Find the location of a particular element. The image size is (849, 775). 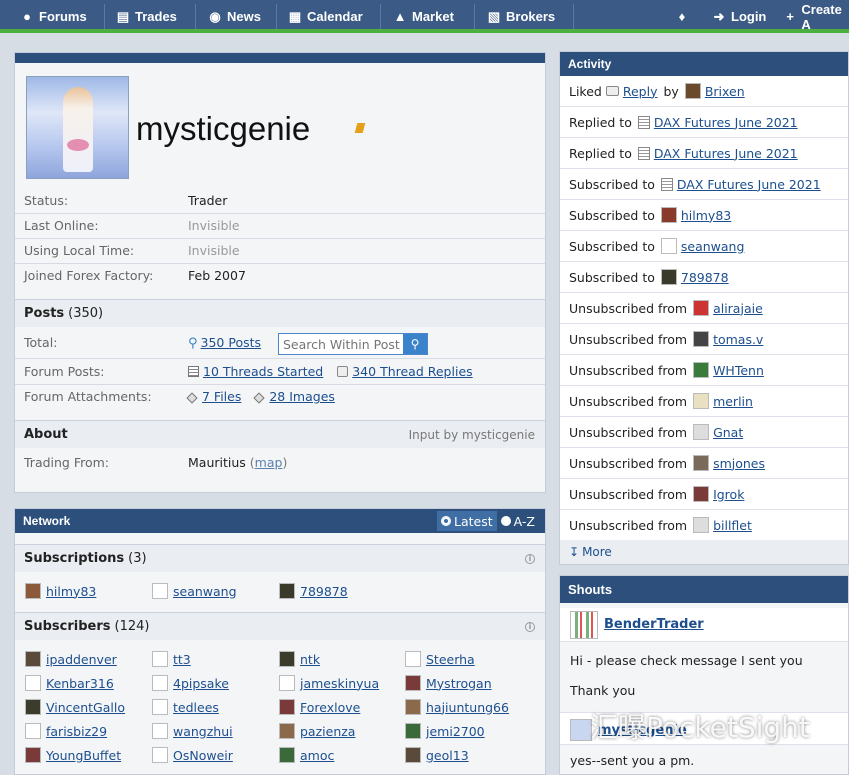

username-link: YoungBuffet is located at coordinates (83, 755).